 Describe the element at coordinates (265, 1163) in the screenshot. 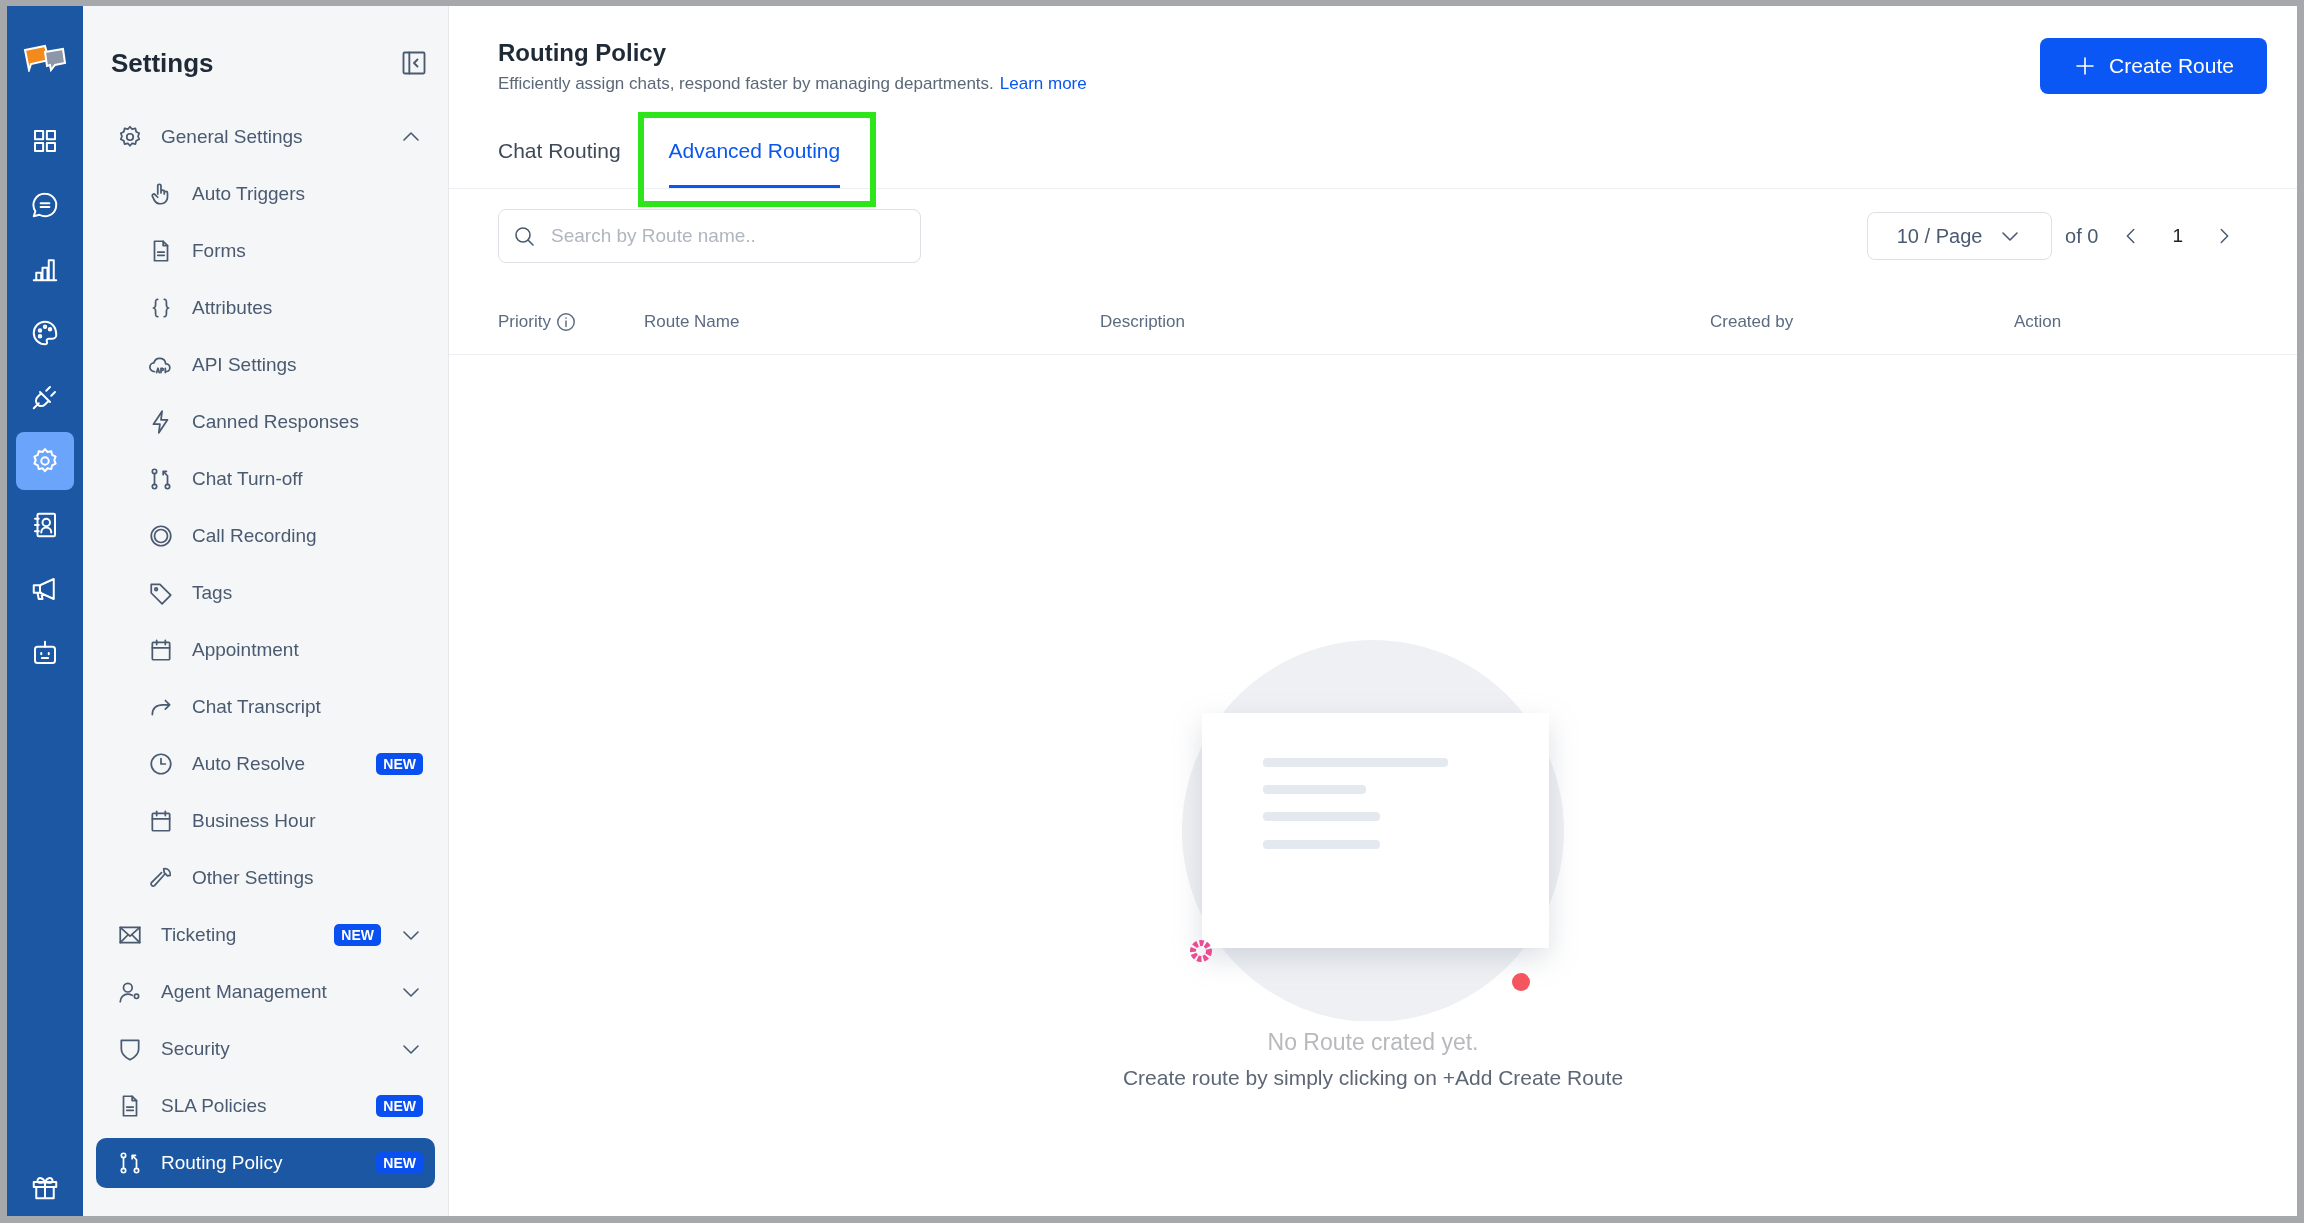

I see `sidebar-item: Routing Policy NEW` at that location.